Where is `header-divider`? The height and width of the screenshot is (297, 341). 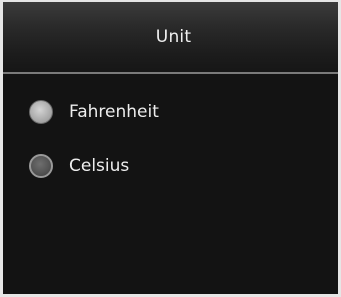
header-divider is located at coordinates (170, 73).